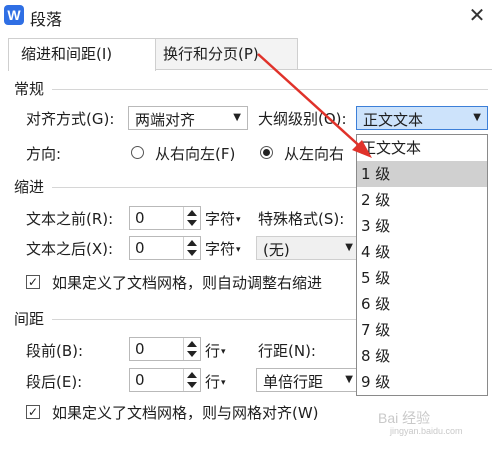 The width and height of the screenshot is (500, 453). What do you see at coordinates (270, 89) in the screenshot?
I see `general-divider` at bounding box center [270, 89].